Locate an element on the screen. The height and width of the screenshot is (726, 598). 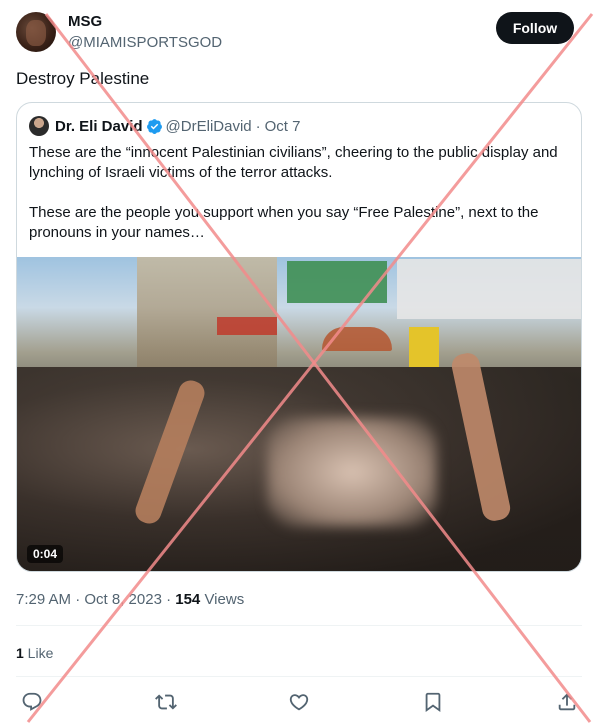
quoted-handle: @DrEliDavid is located at coordinates (208, 126).